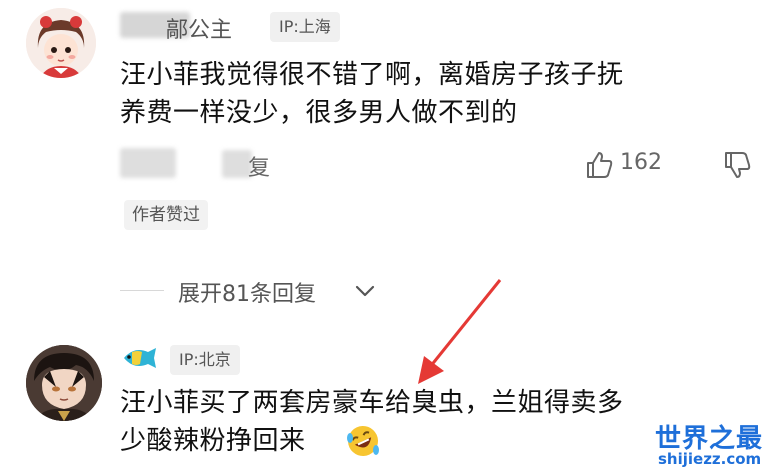  What do you see at coordinates (247, 294) in the screenshot?
I see `expand-replies-label: 展开81条回复` at bounding box center [247, 294].